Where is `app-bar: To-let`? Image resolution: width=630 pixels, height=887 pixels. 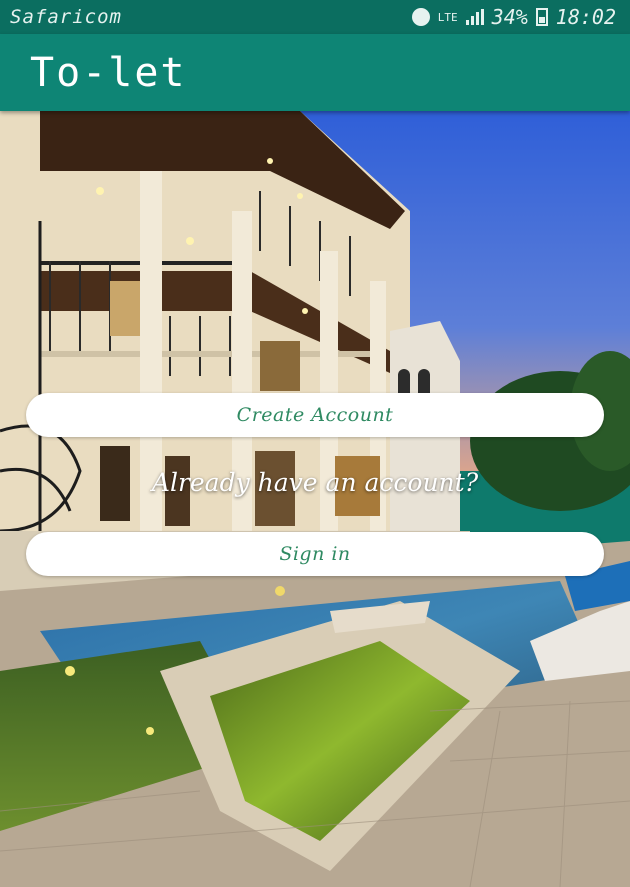
app-bar: To-let is located at coordinates (315, 72).